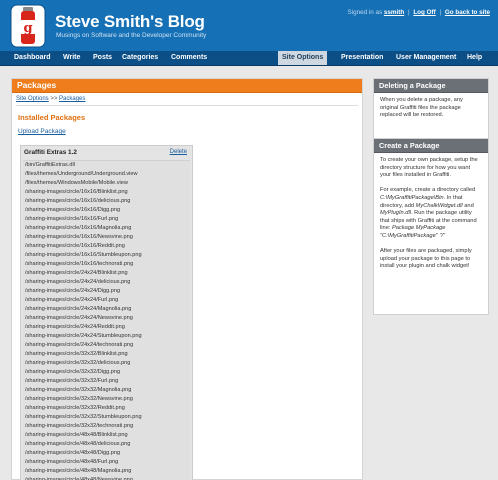  What do you see at coordinates (187, 86) in the screenshot?
I see `panel-header: Packages` at bounding box center [187, 86].